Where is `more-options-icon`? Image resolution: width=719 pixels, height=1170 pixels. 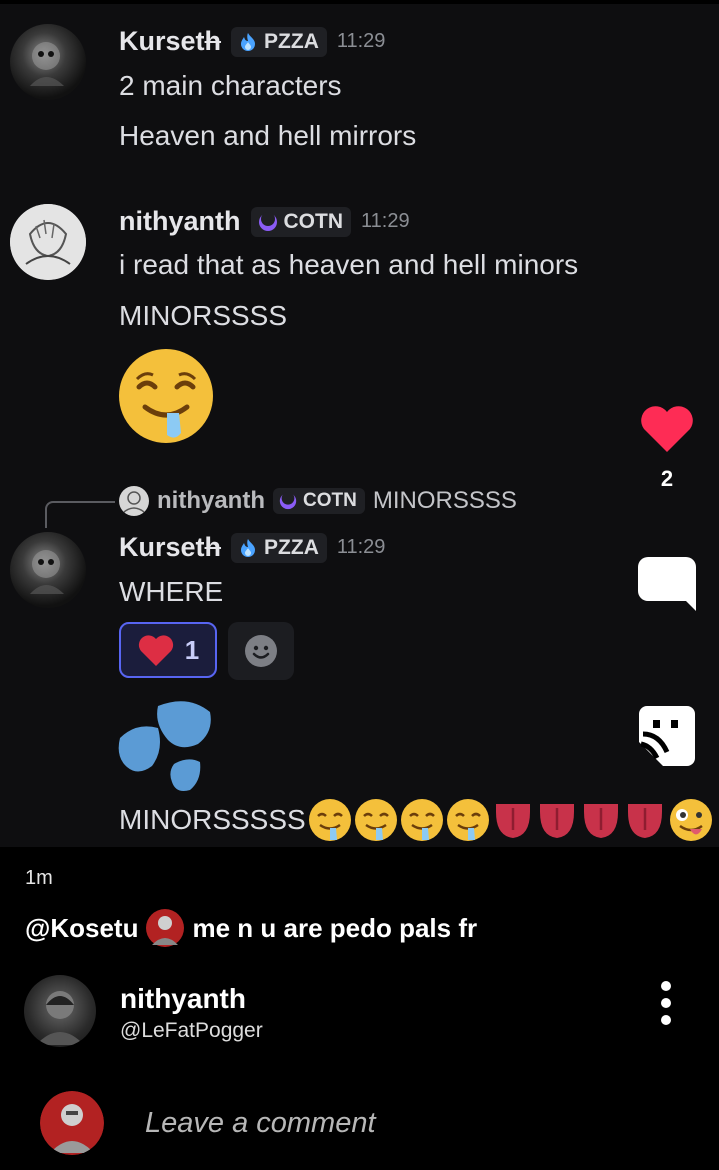 more-options-icon is located at coordinates (666, 1003).